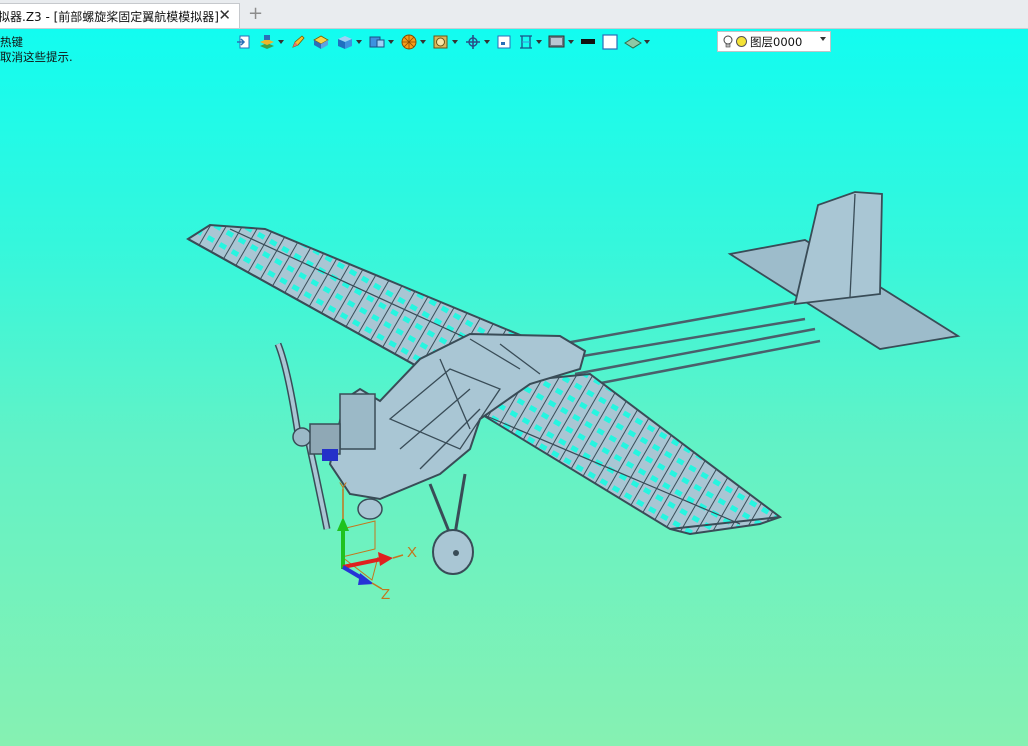 The height and width of the screenshot is (746, 1028). I want to click on vertical-fin, so click(838, 248).